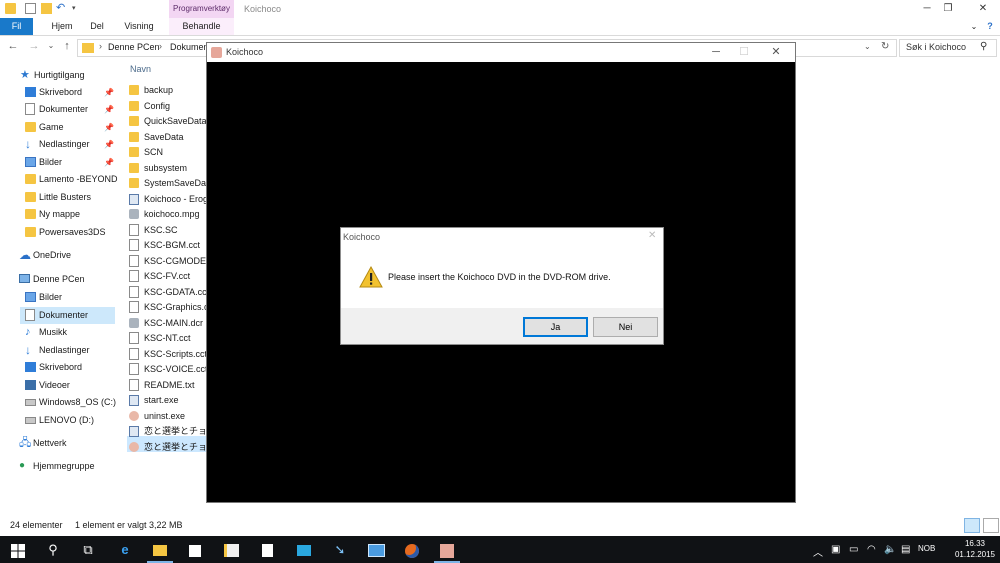 The width and height of the screenshot is (1000, 563). What do you see at coordinates (52, 255) in the screenshot?
I see `sidebar-item-label: OneDrive` at bounding box center [52, 255].